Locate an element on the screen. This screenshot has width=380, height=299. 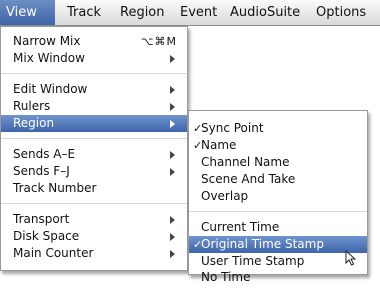
menu-item-label: Channel Name is located at coordinates (245, 162).